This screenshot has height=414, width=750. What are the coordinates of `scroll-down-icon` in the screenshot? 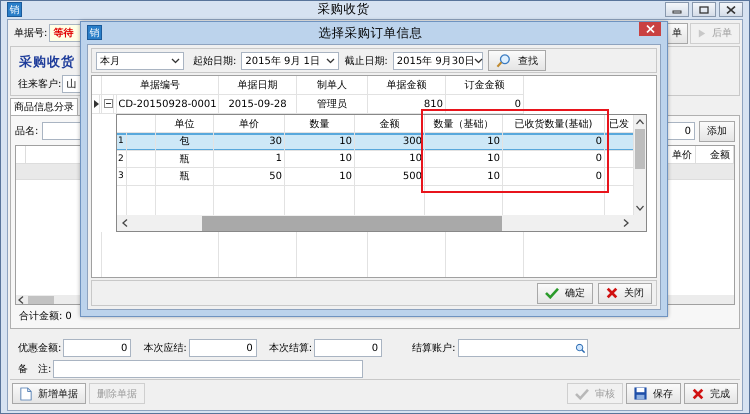 It's located at (640, 208).